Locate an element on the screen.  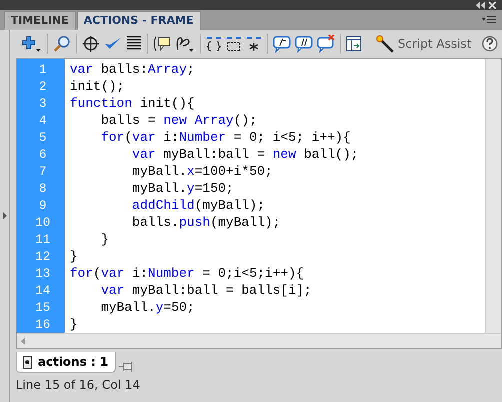
line-number: 10 is located at coordinates (43, 223).